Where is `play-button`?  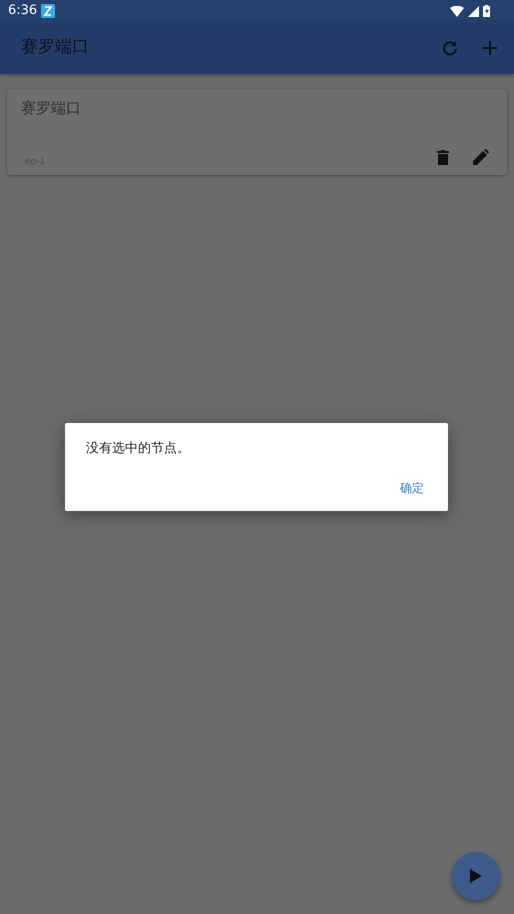 play-button is located at coordinates (476, 876).